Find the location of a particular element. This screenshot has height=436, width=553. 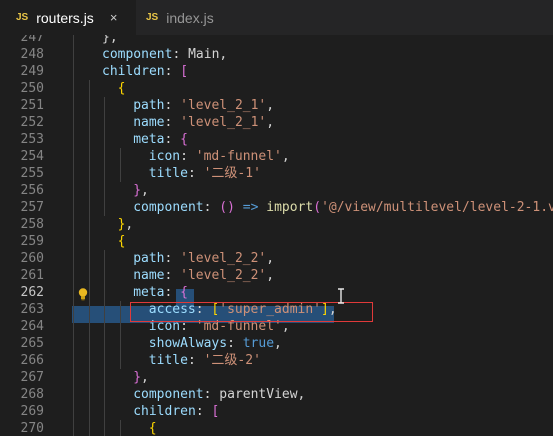

line-number: 248 is located at coordinates (32, 54).